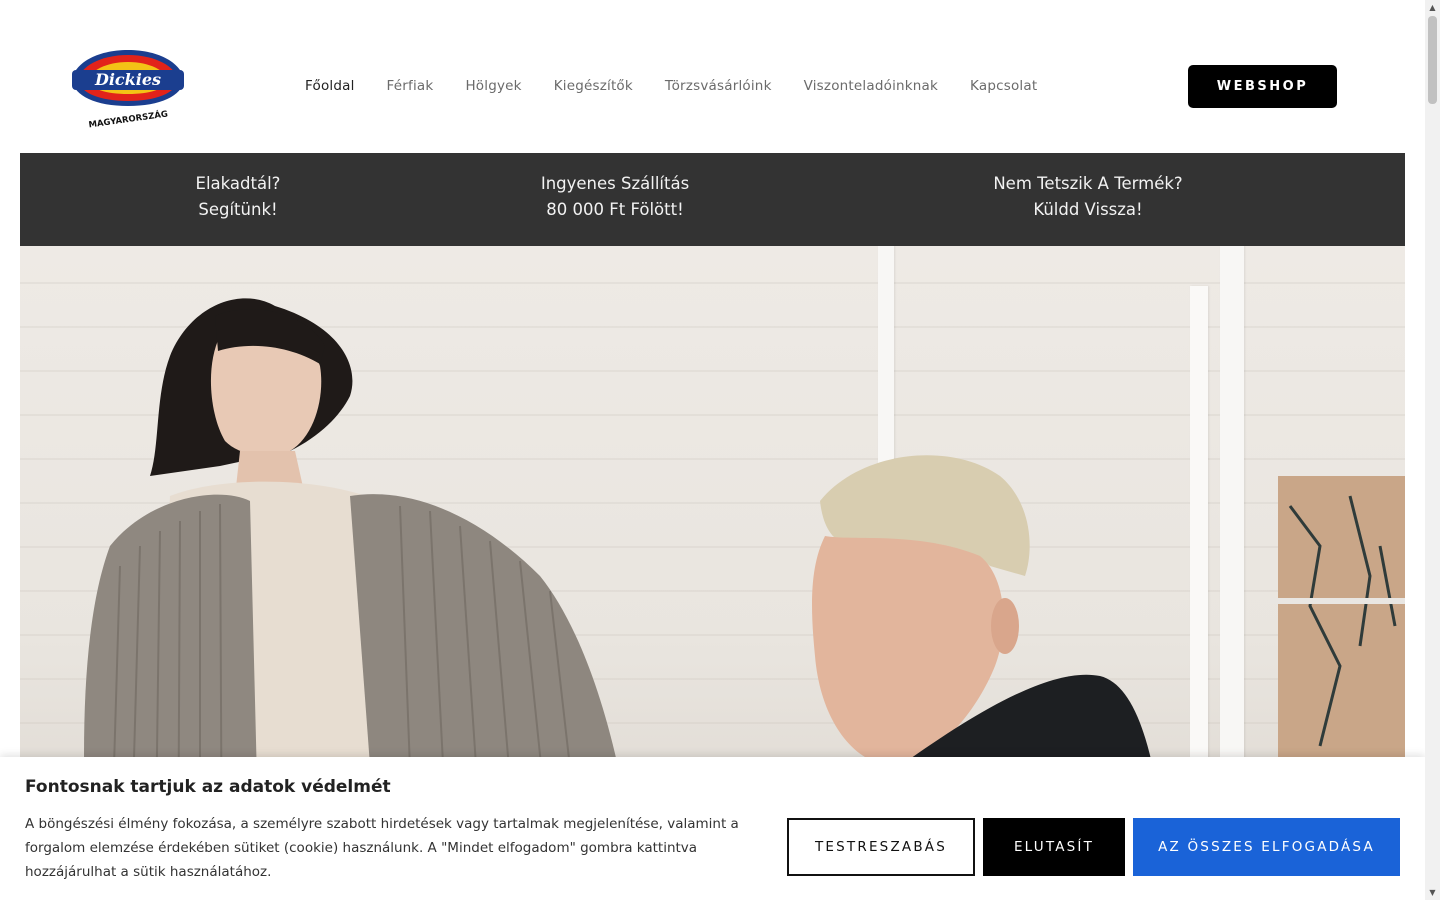 This screenshot has height=900, width=1440. What do you see at coordinates (615, 183) in the screenshot?
I see `info-shipping-line1: Ingyenes Szállítás` at bounding box center [615, 183].